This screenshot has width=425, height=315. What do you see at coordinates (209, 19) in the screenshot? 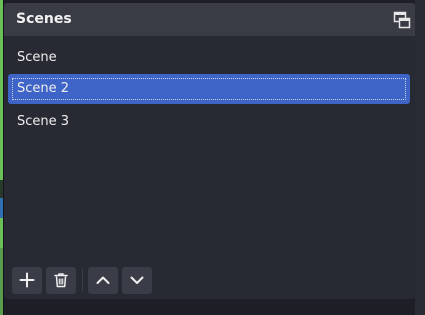
I see `dock-header: Scenes` at bounding box center [209, 19].